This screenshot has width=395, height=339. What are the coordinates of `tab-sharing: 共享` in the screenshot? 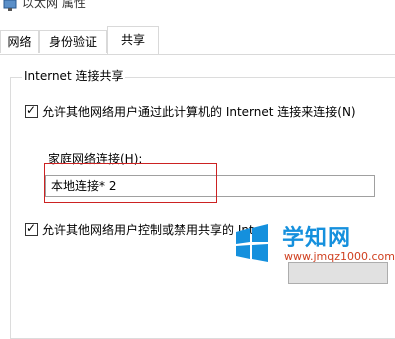 It's located at (133, 40).